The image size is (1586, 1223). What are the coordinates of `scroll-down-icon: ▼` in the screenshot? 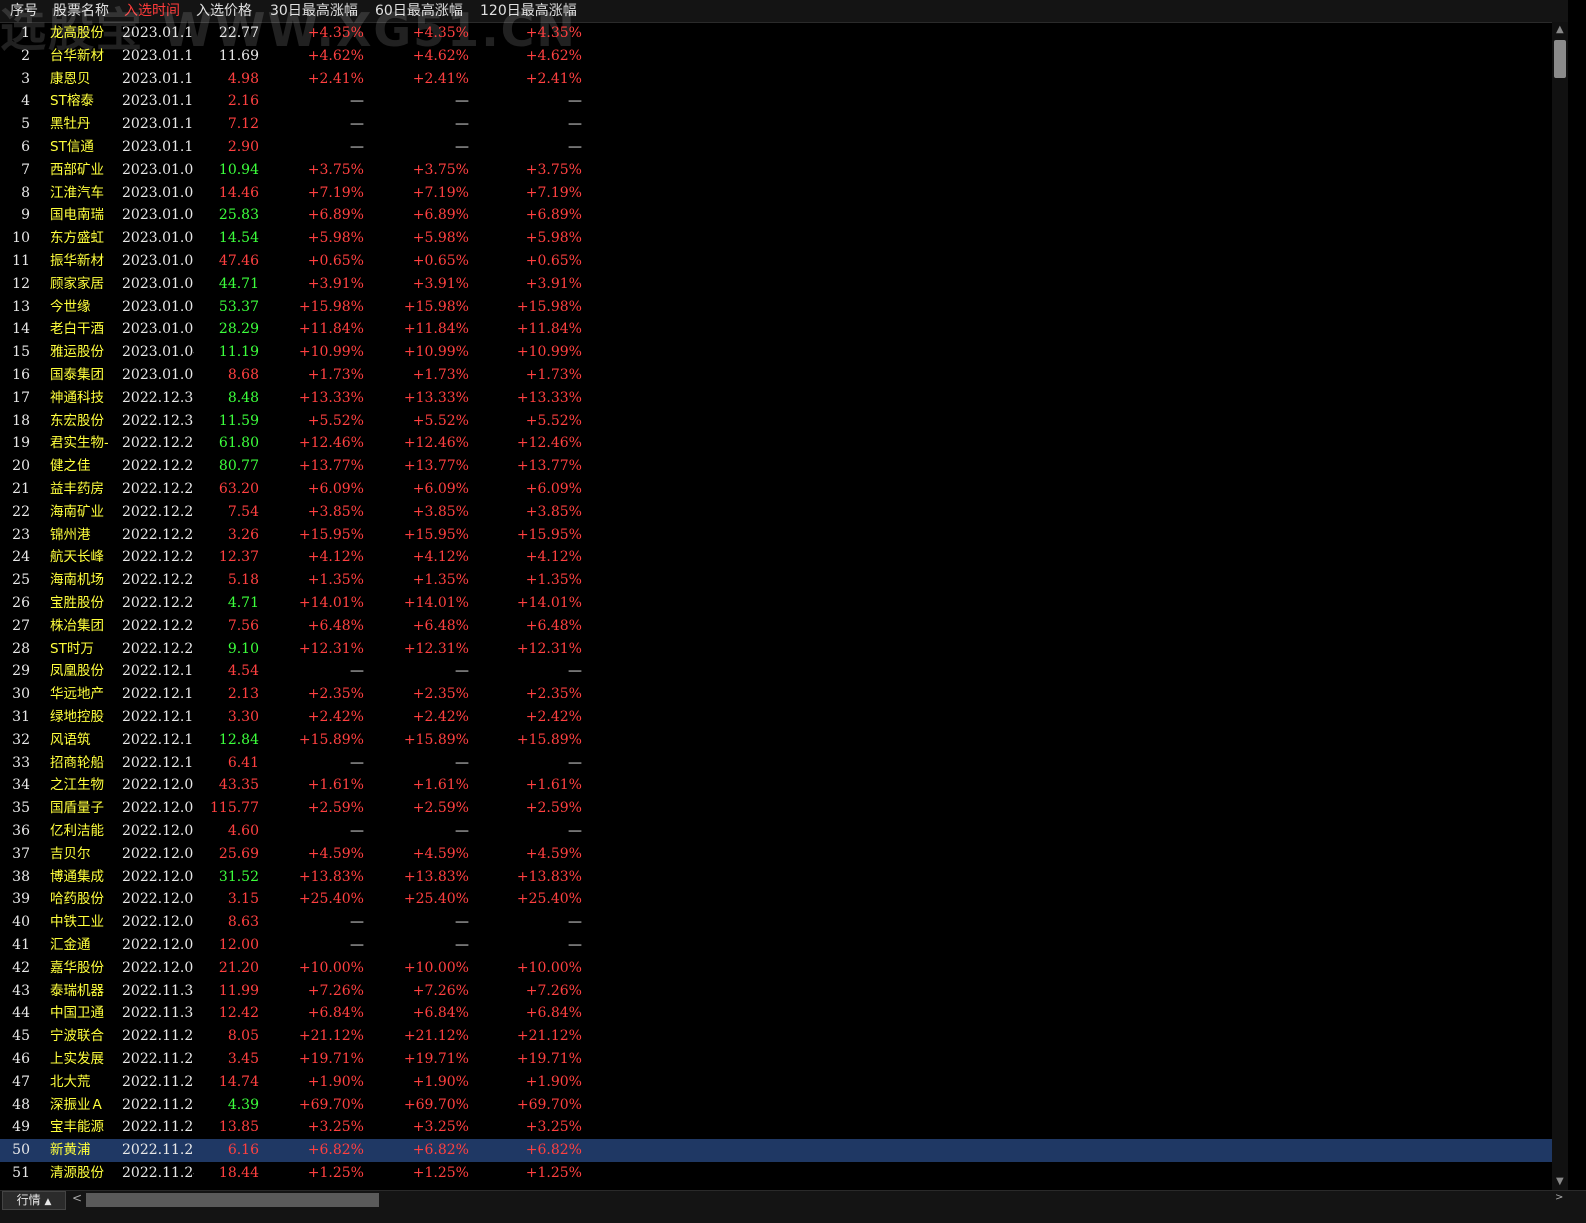 It's located at (1560, 1181).